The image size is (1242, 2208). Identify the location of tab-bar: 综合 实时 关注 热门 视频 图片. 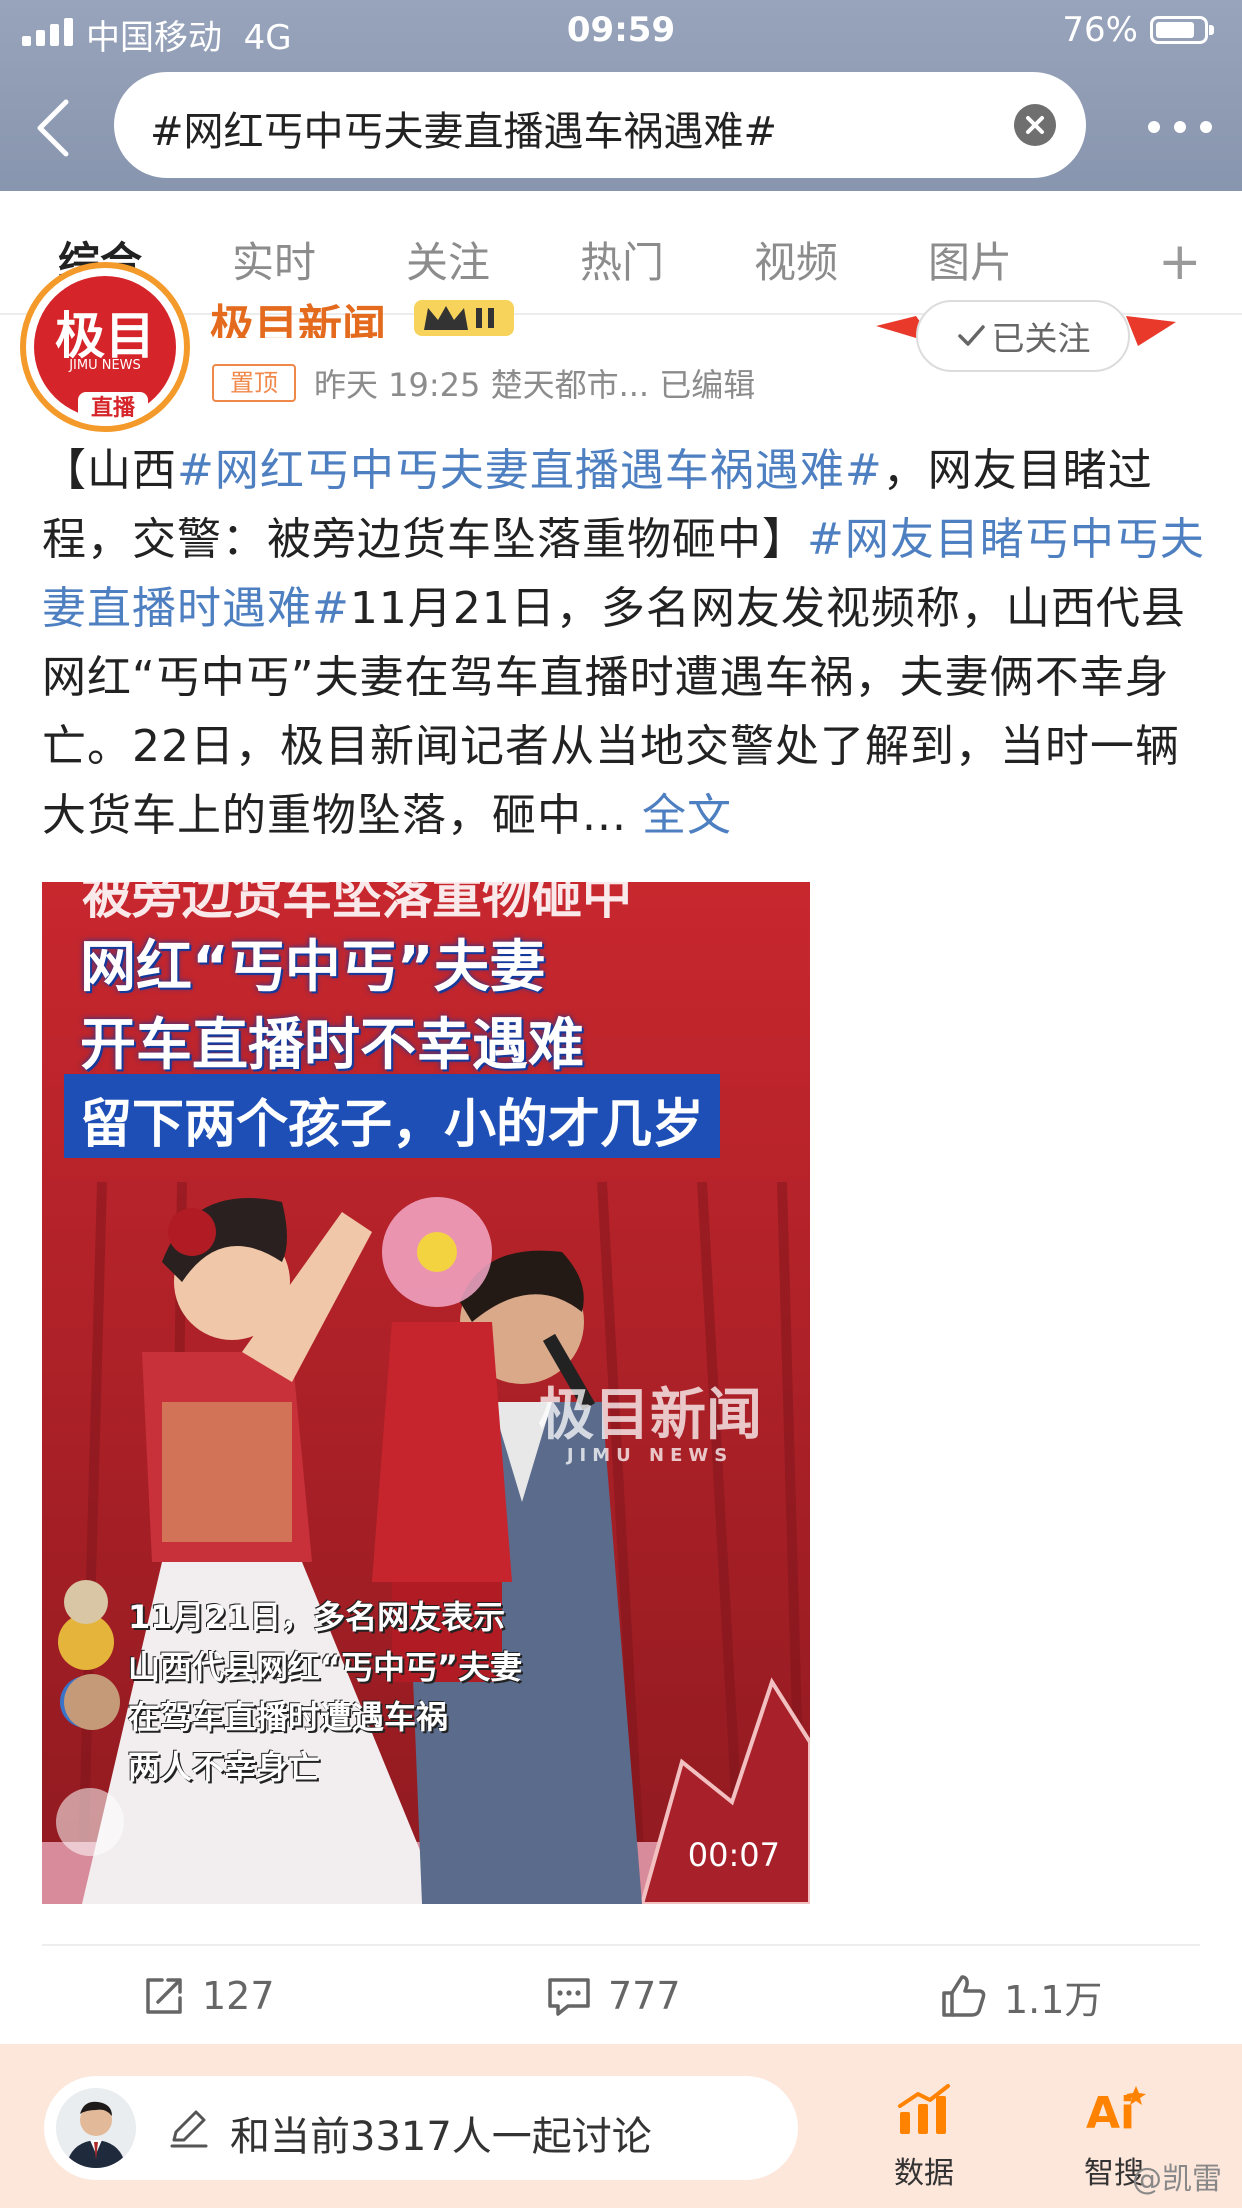
(621, 253).